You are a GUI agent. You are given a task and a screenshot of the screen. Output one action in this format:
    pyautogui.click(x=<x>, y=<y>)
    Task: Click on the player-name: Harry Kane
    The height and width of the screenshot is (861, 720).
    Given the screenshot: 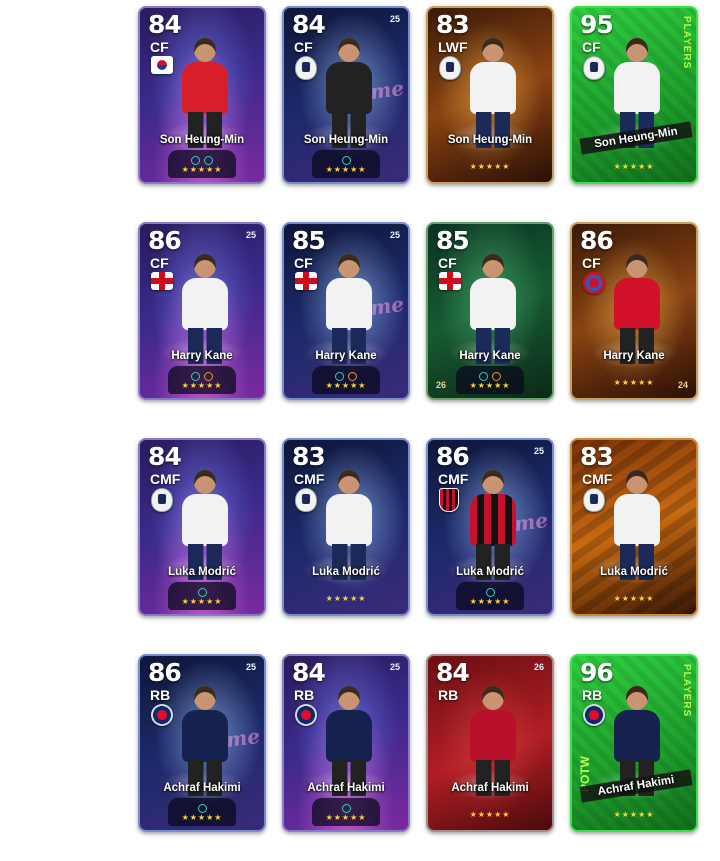 What is the action you would take?
    pyautogui.click(x=346, y=356)
    